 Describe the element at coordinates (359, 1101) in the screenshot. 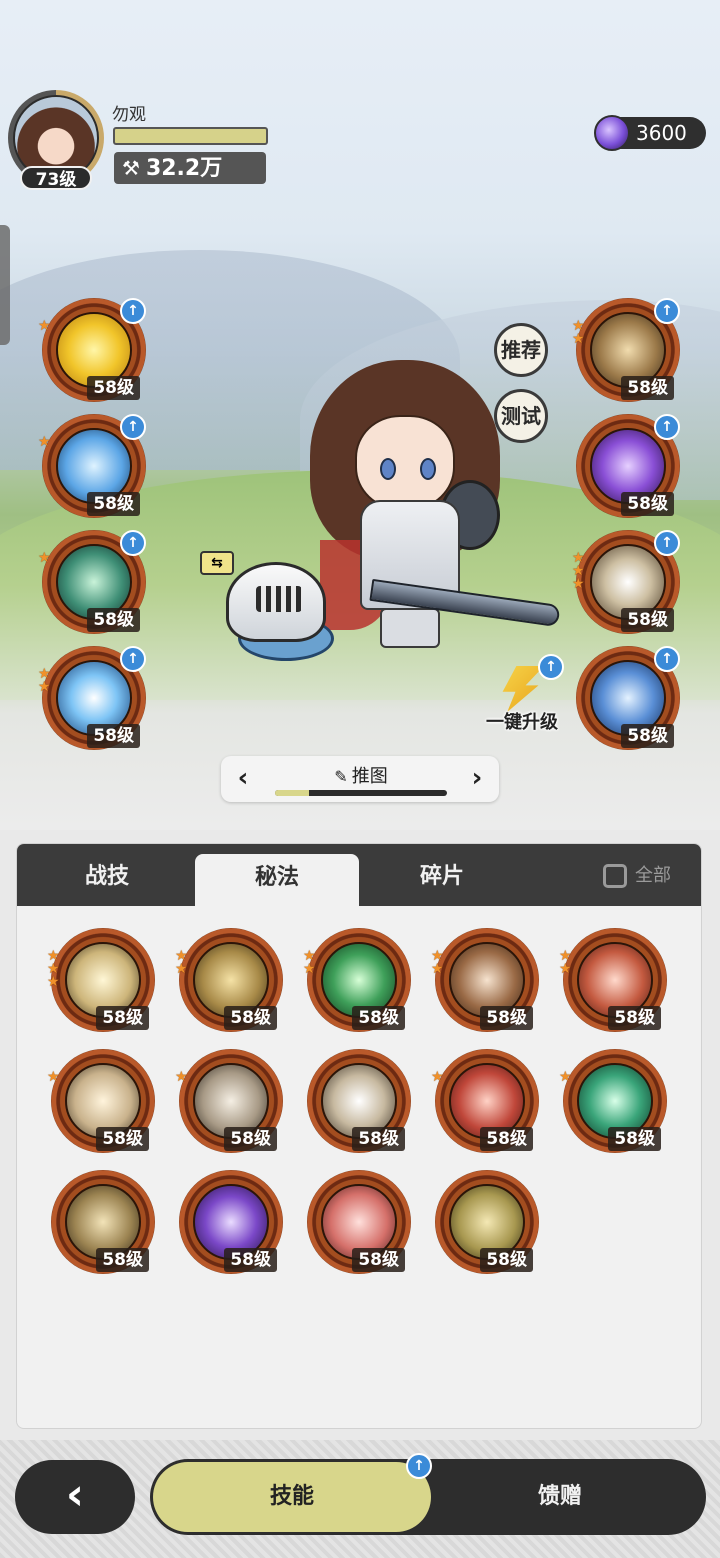

I see `secret-skill-8: 58级` at that location.